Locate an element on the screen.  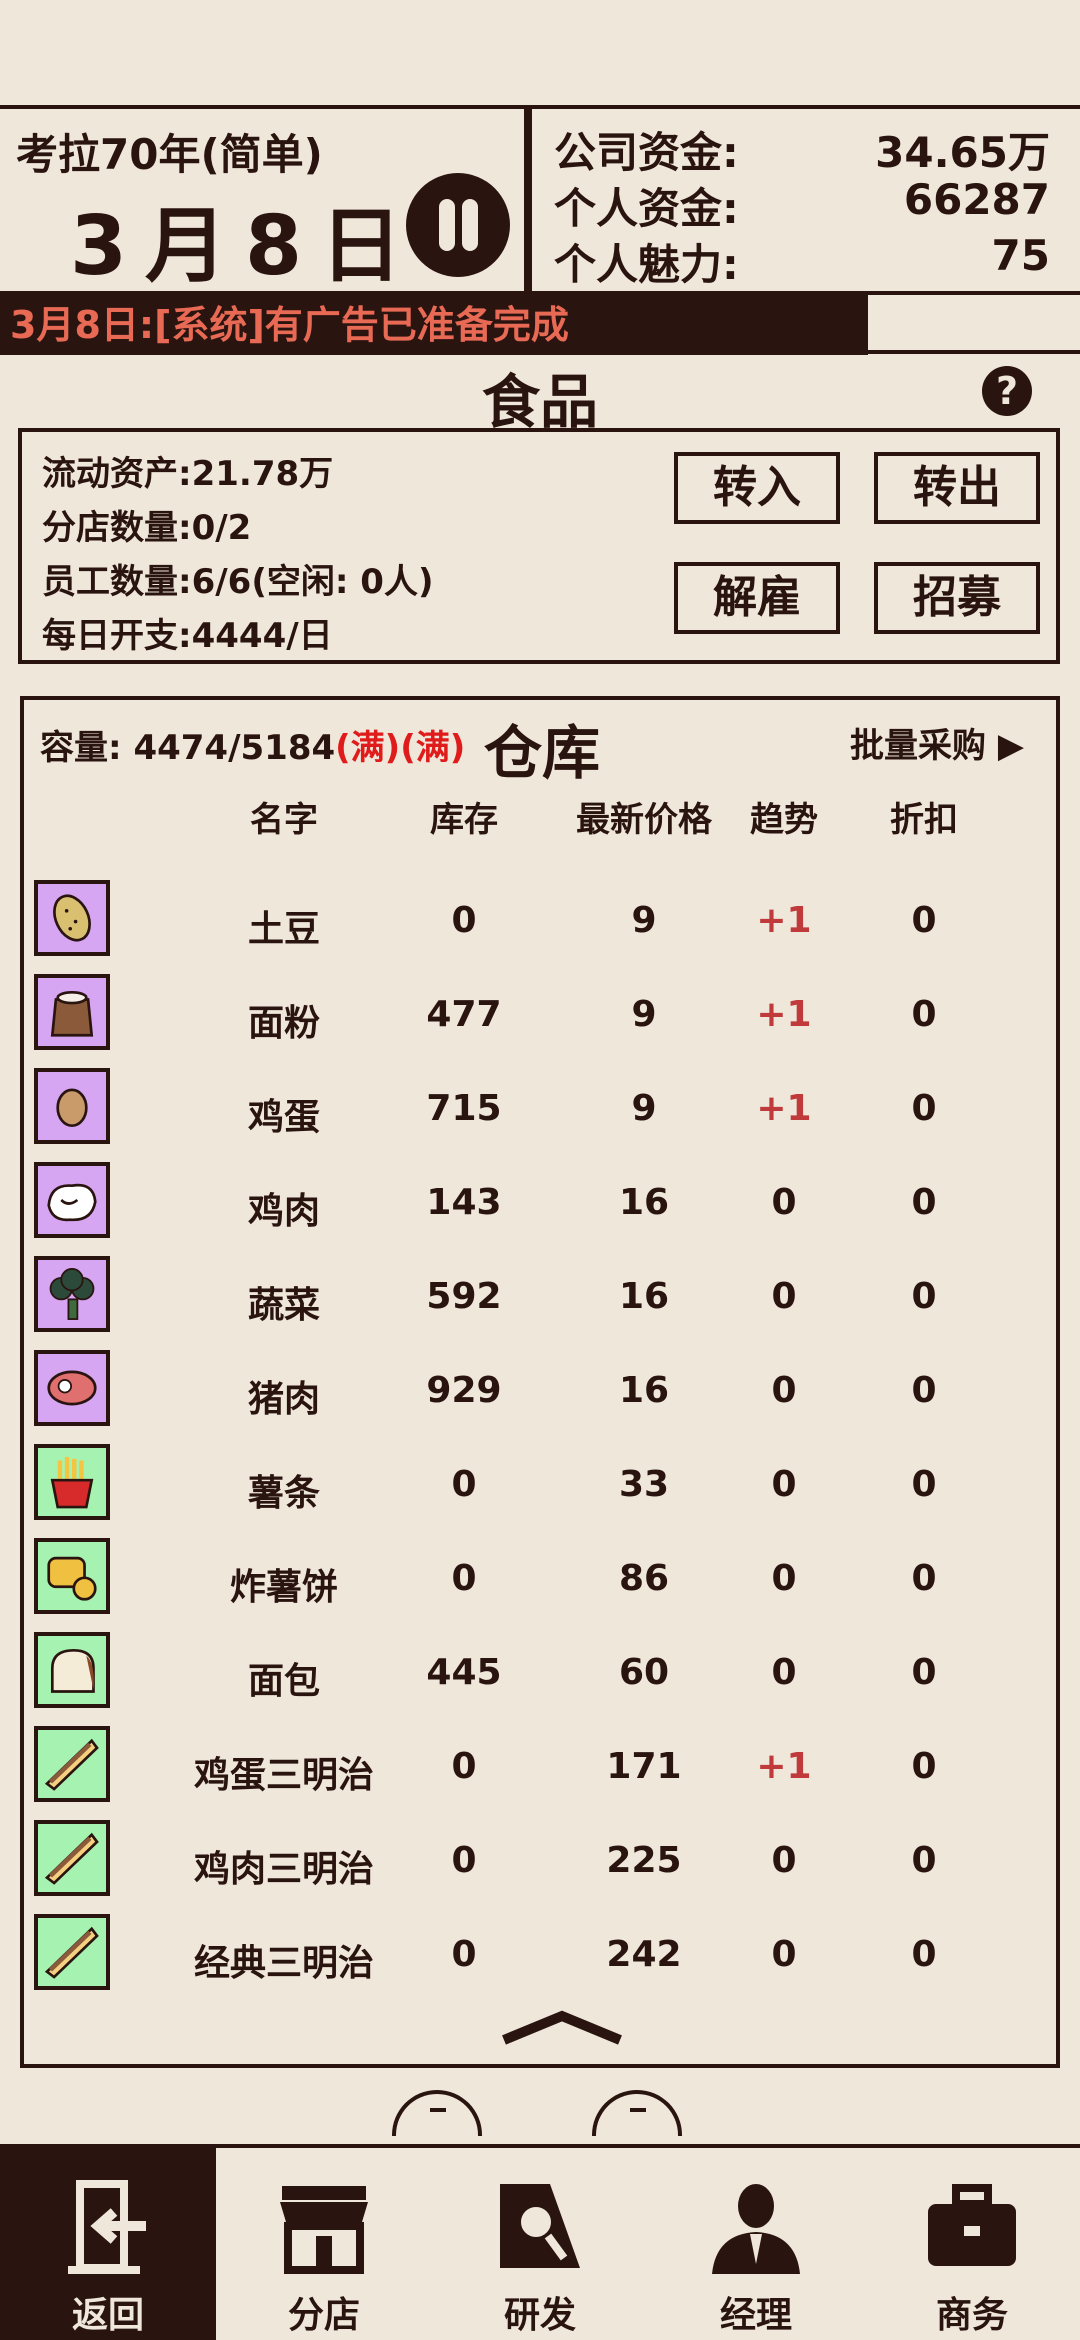
fire-button: 解雇 is located at coordinates (757, 598).